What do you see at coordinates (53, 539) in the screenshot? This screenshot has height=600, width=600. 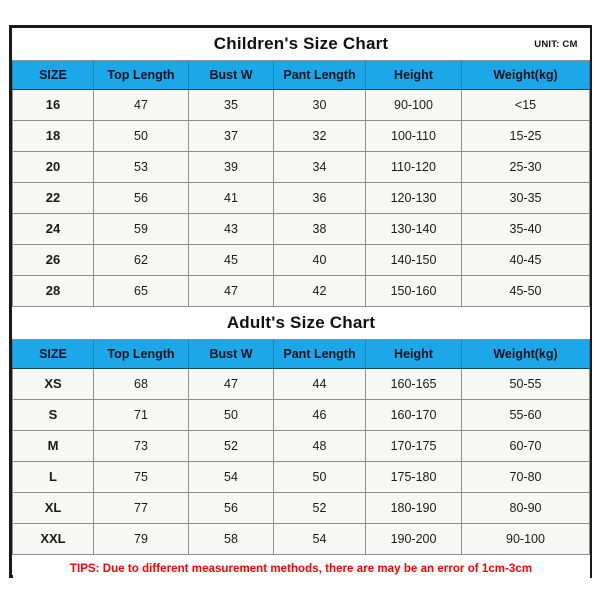 I see `cell-size: XXL` at bounding box center [53, 539].